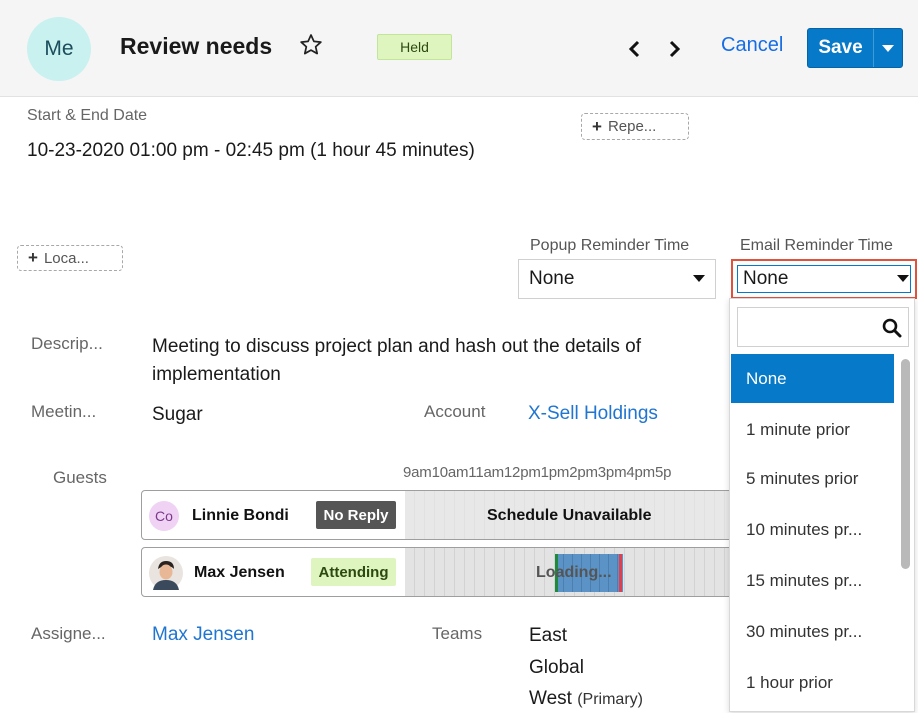 The image size is (918, 713). Describe the element at coordinates (537, 472) in the screenshot. I see `schedule-time-header: 9am10am11am12pm1pm2pm3pm4pm5p` at that location.